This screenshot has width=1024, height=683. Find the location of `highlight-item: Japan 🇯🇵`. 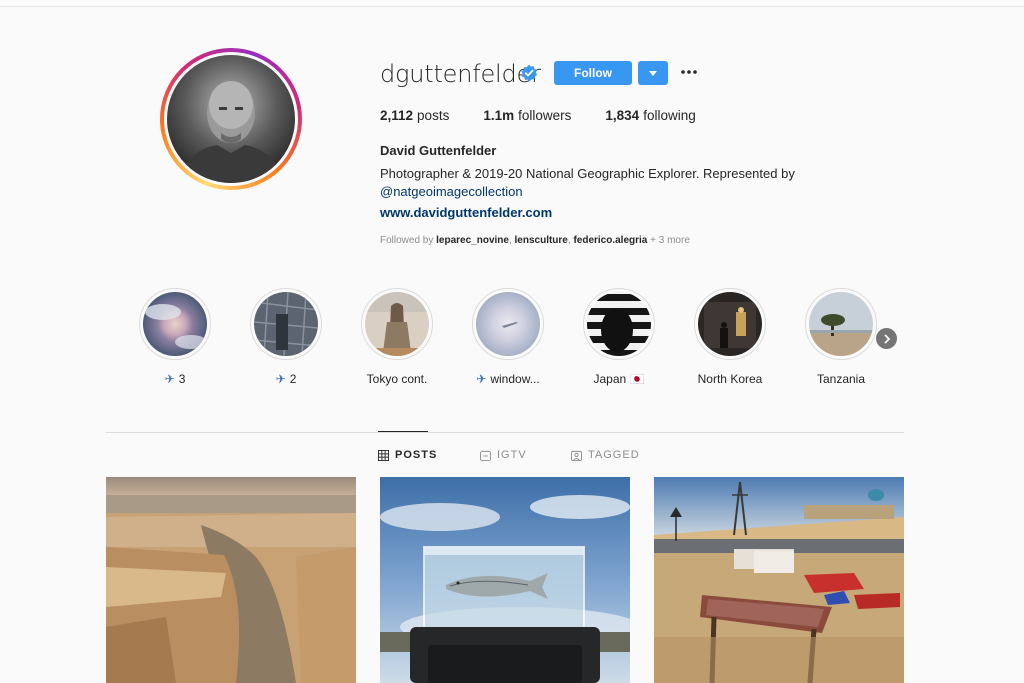

highlight-item: Japan 🇯🇵 is located at coordinates (619, 337).